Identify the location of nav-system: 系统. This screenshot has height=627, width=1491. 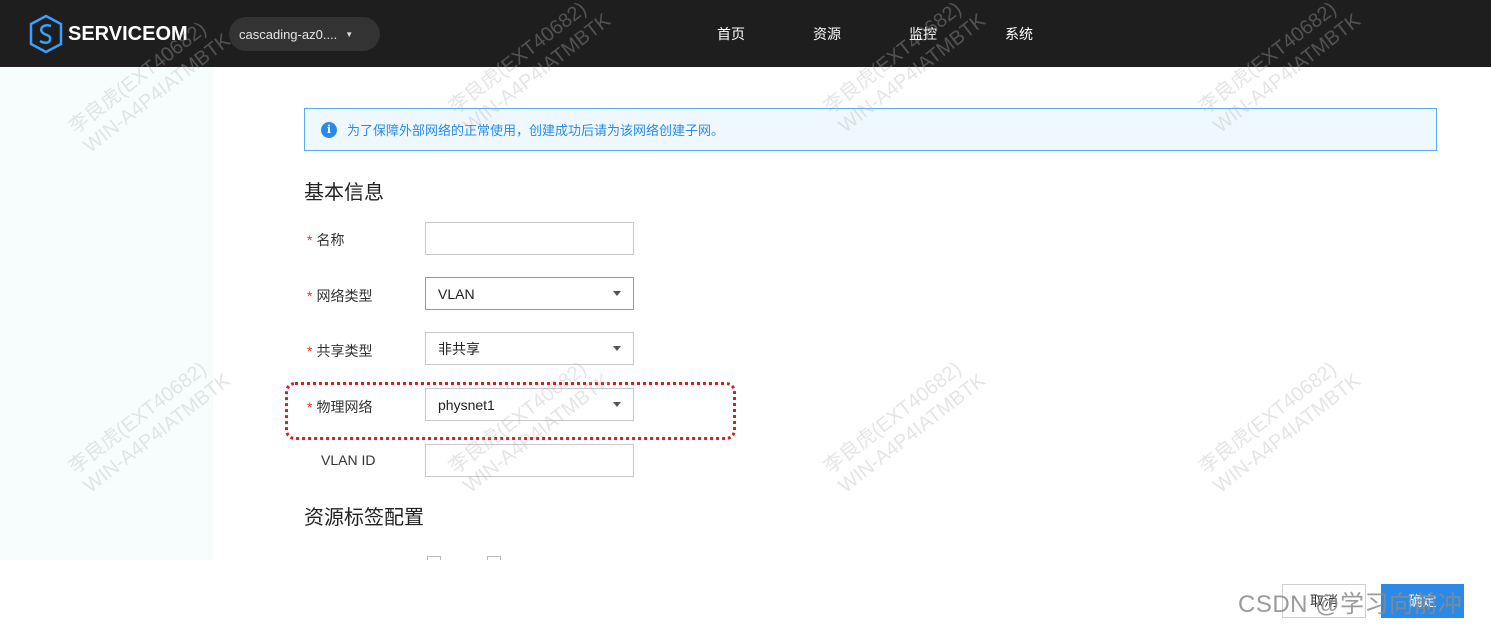
(1019, 34).